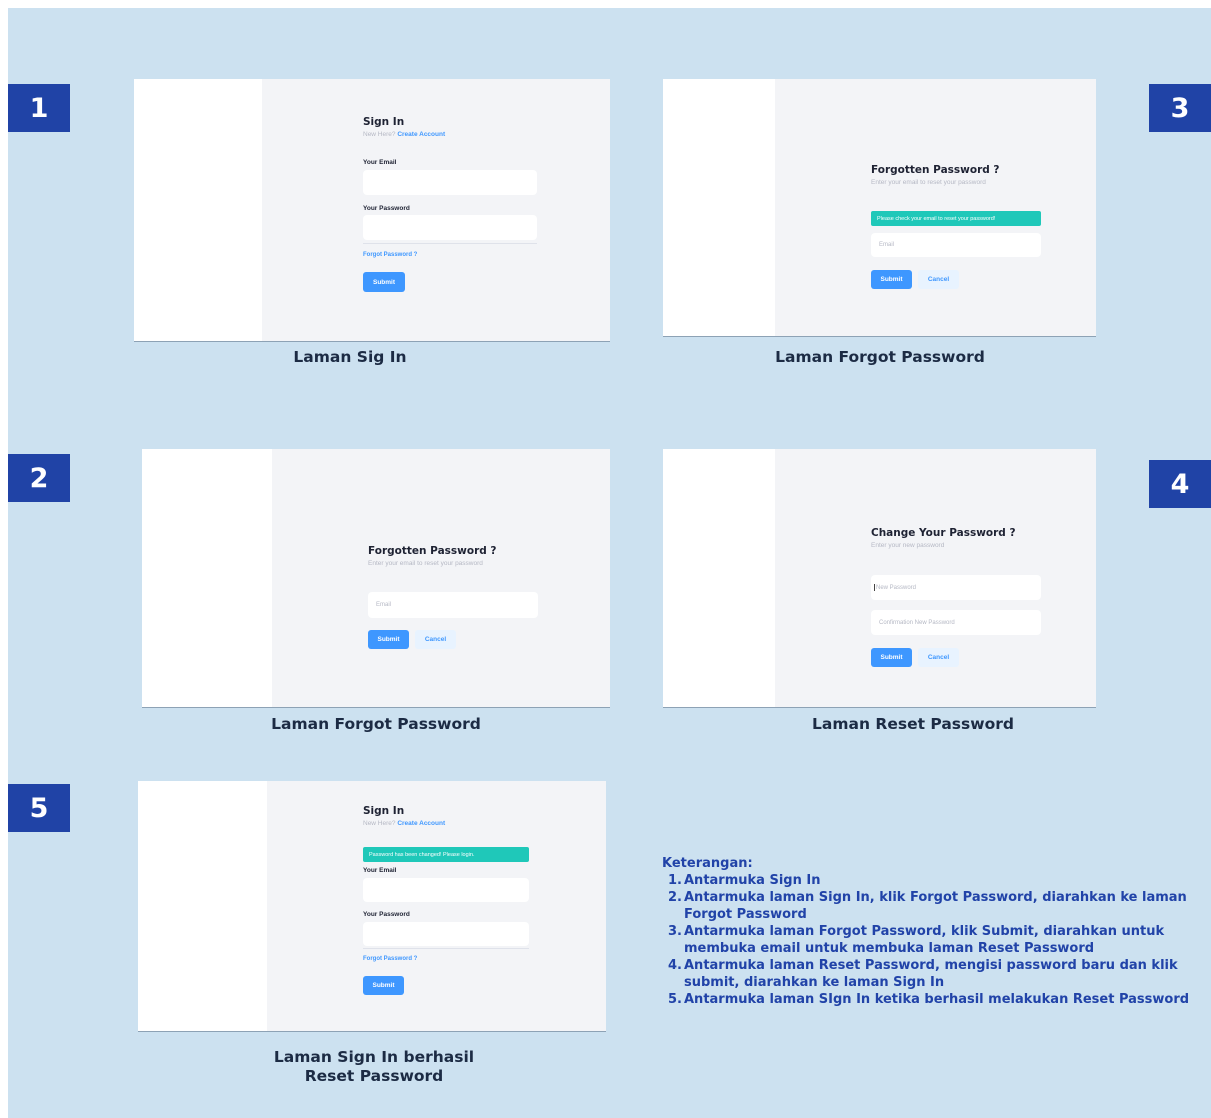 This screenshot has height=1118, width=1211. I want to click on step-badge-2: 2, so click(39, 478).